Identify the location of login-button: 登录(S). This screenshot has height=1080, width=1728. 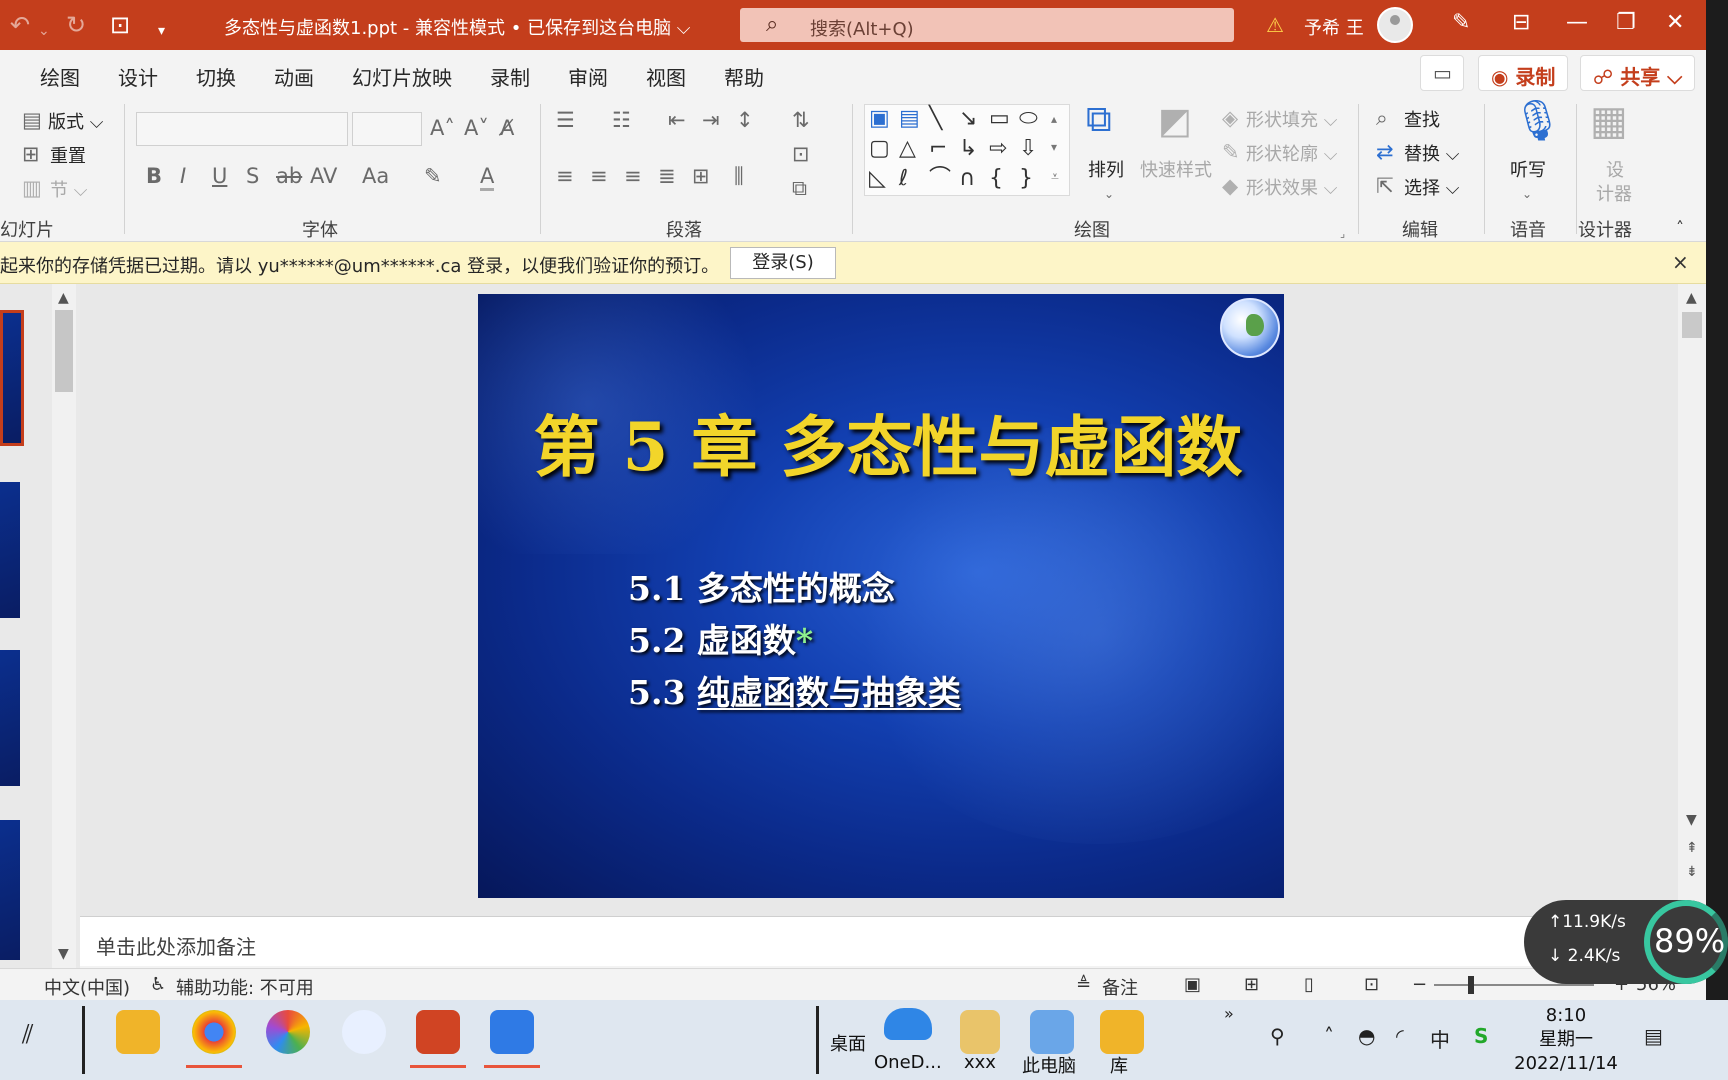
(783, 263).